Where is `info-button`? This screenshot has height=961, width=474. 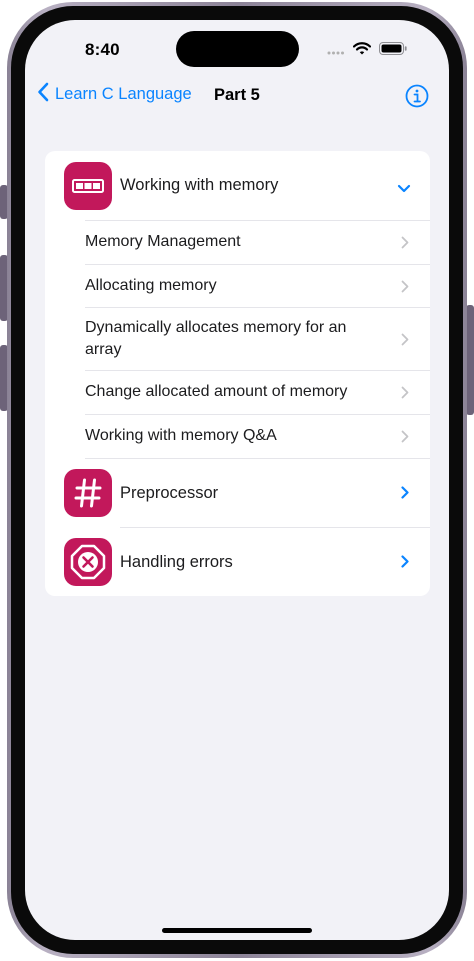 info-button is located at coordinates (417, 96).